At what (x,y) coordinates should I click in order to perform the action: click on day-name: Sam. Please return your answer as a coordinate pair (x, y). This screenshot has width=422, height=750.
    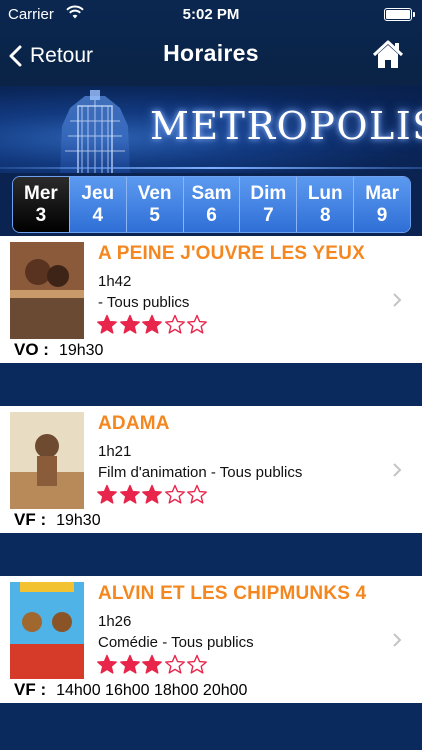
    Looking at the image, I should click on (211, 193).